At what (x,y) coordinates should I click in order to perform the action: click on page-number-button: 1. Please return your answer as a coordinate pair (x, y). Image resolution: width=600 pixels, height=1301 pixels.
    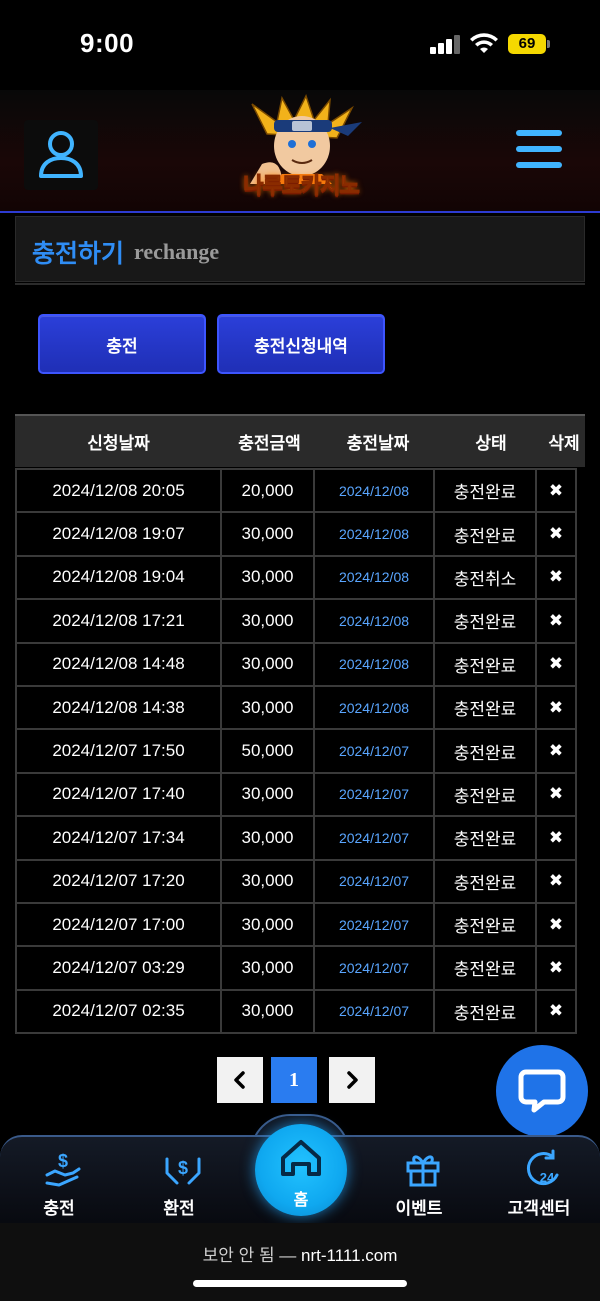
    Looking at the image, I should click on (294, 1080).